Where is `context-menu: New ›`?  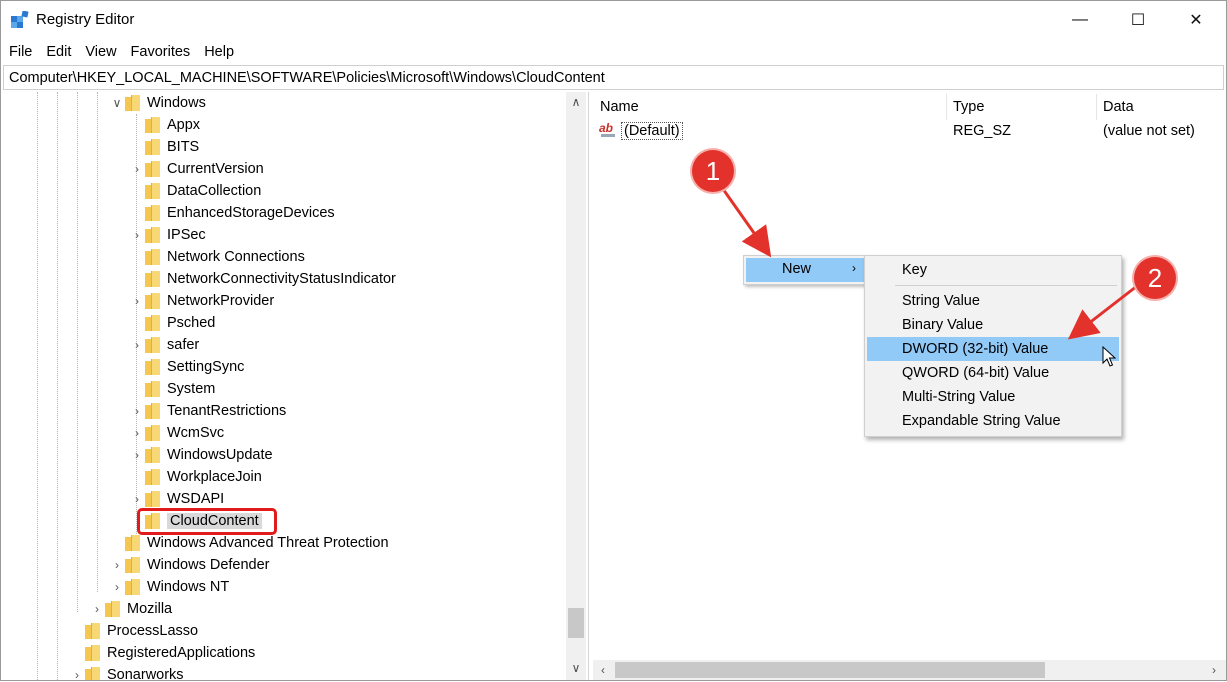
context-menu: New › is located at coordinates (805, 270).